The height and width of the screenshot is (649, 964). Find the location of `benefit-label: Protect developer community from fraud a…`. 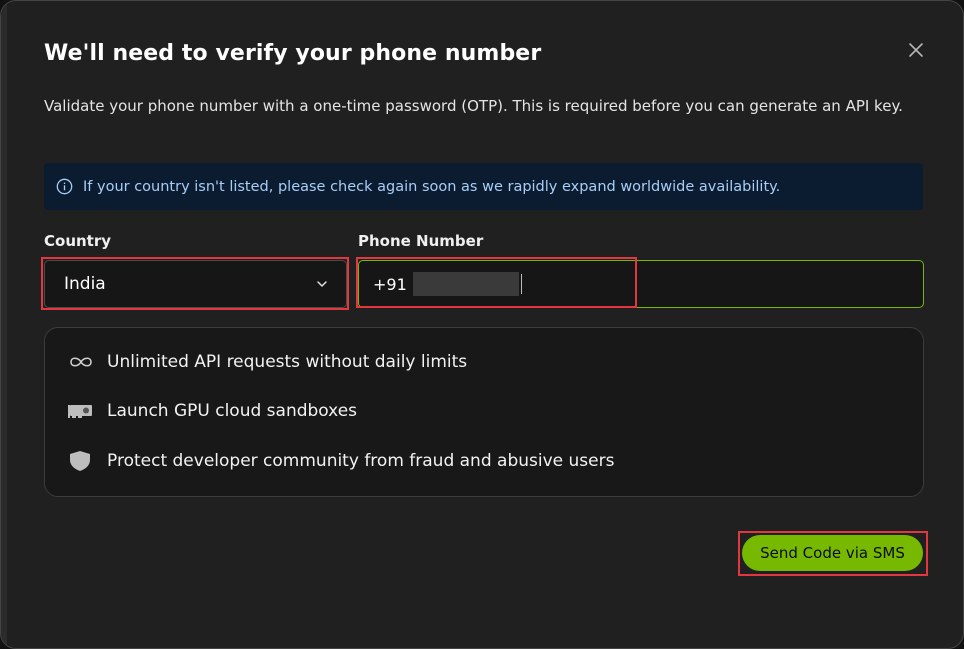

benefit-label: Protect developer community from fraud a… is located at coordinates (361, 461).